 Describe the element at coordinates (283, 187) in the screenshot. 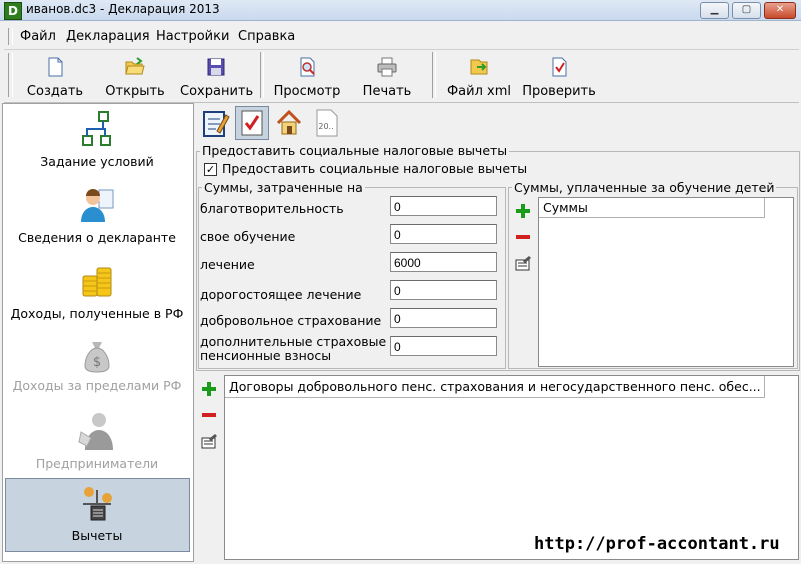

I see `spent-on-title: Суммы, затраченные на` at that location.